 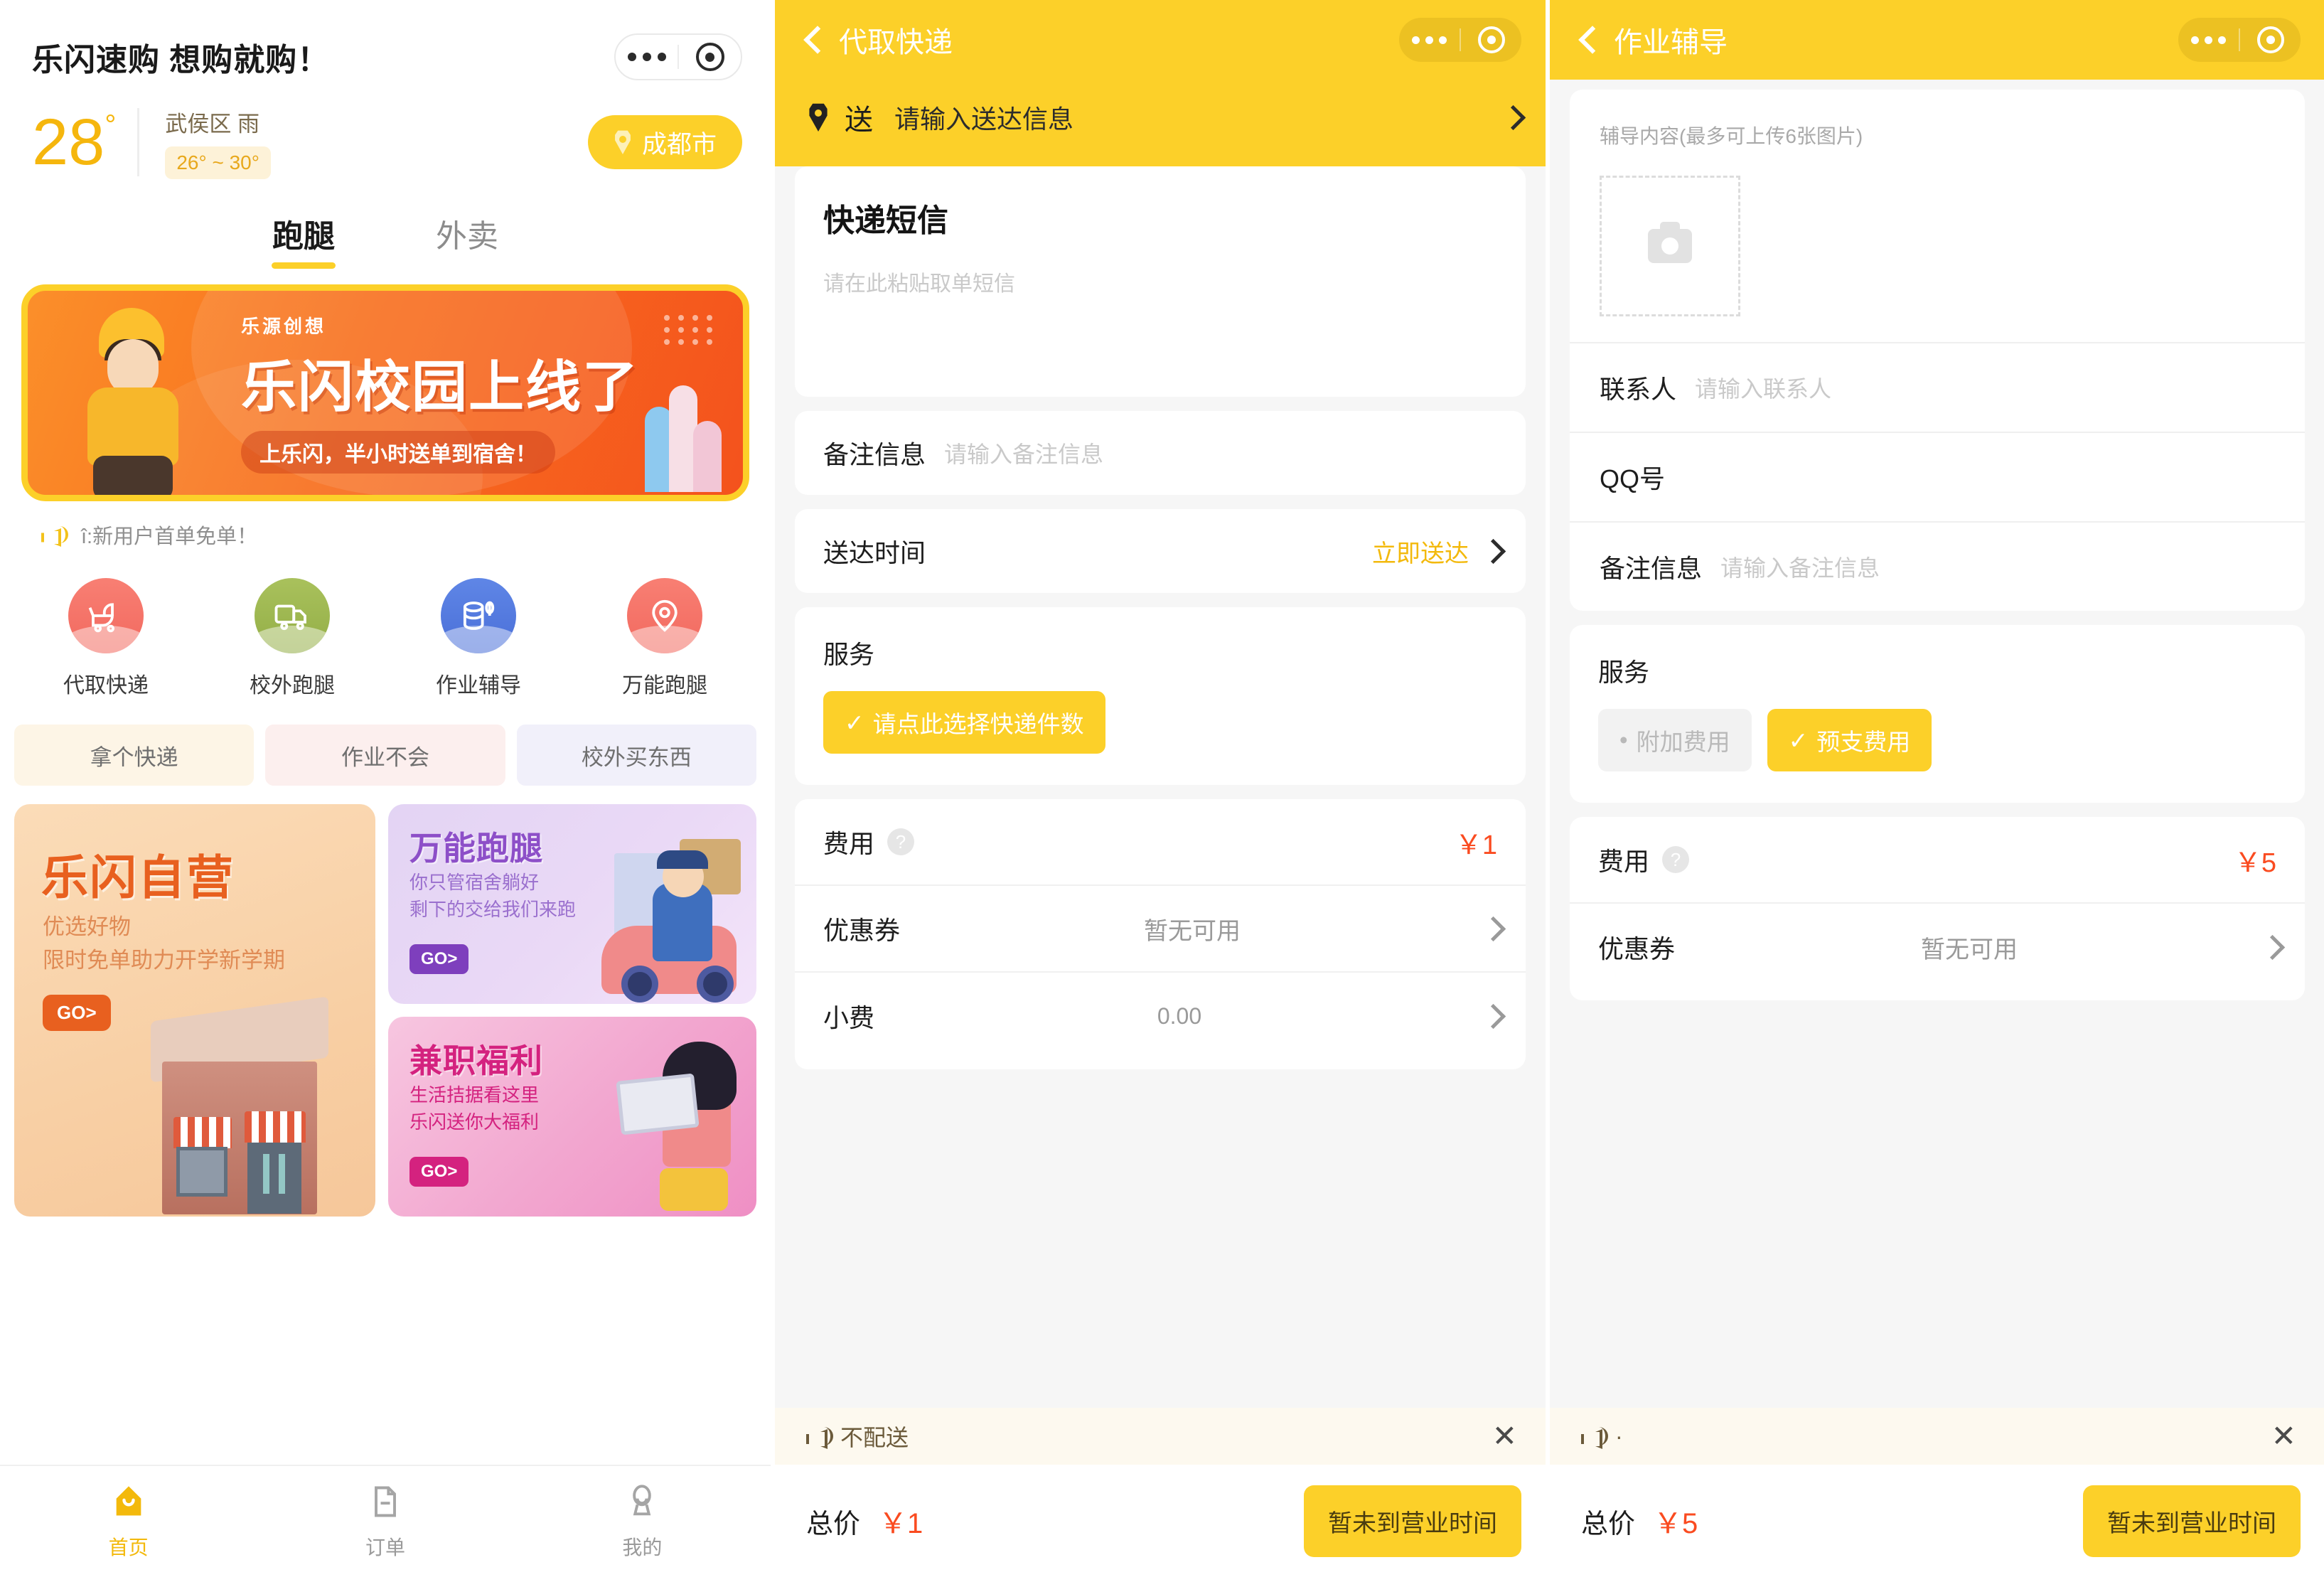 What do you see at coordinates (194, 1010) in the screenshot?
I see `promo-card-ziying: 乐闪自营 优选好物 限时免单助力开学新学期 GO>` at bounding box center [194, 1010].